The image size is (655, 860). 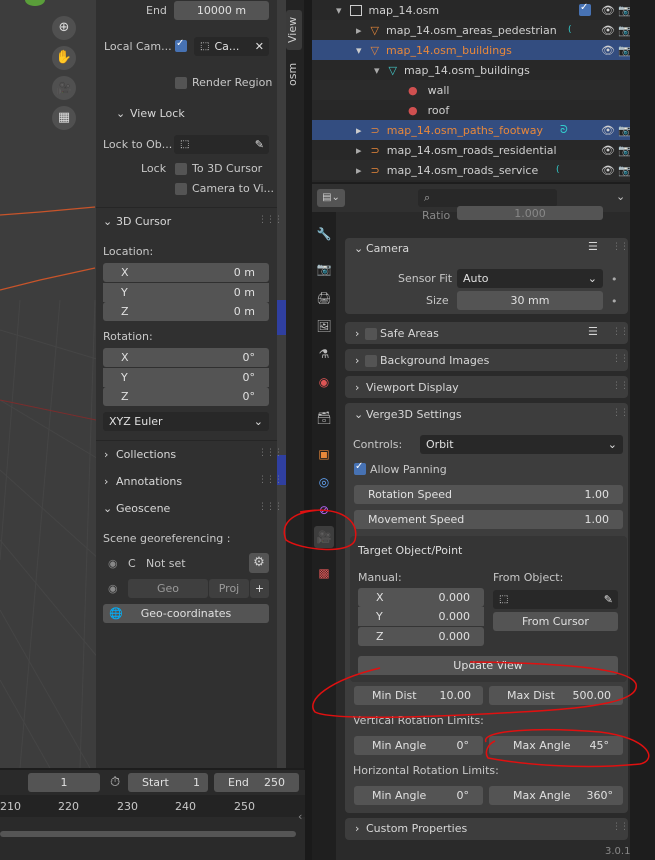 What do you see at coordinates (229, 588) in the screenshot?
I see `proj-button: Proj` at bounding box center [229, 588].